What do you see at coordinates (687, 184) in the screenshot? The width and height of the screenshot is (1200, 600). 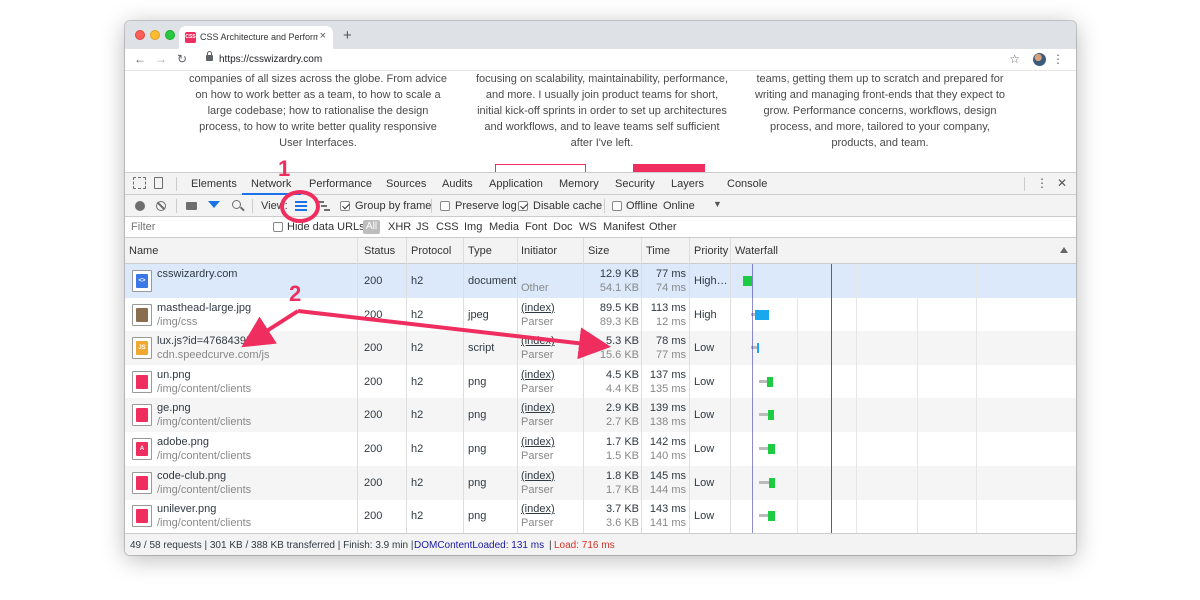 I see `tab-layers: Layers` at bounding box center [687, 184].